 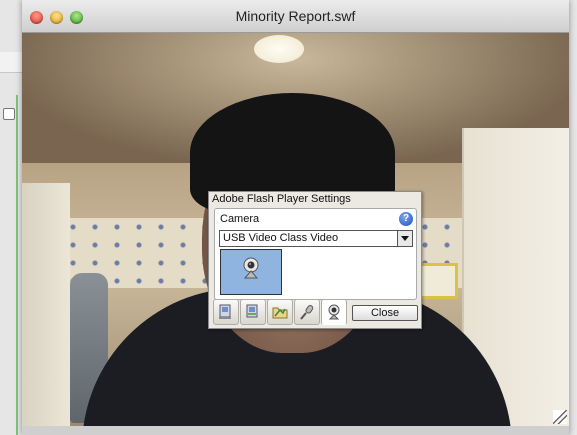 I want to click on tab-microphone, so click(x=307, y=312).